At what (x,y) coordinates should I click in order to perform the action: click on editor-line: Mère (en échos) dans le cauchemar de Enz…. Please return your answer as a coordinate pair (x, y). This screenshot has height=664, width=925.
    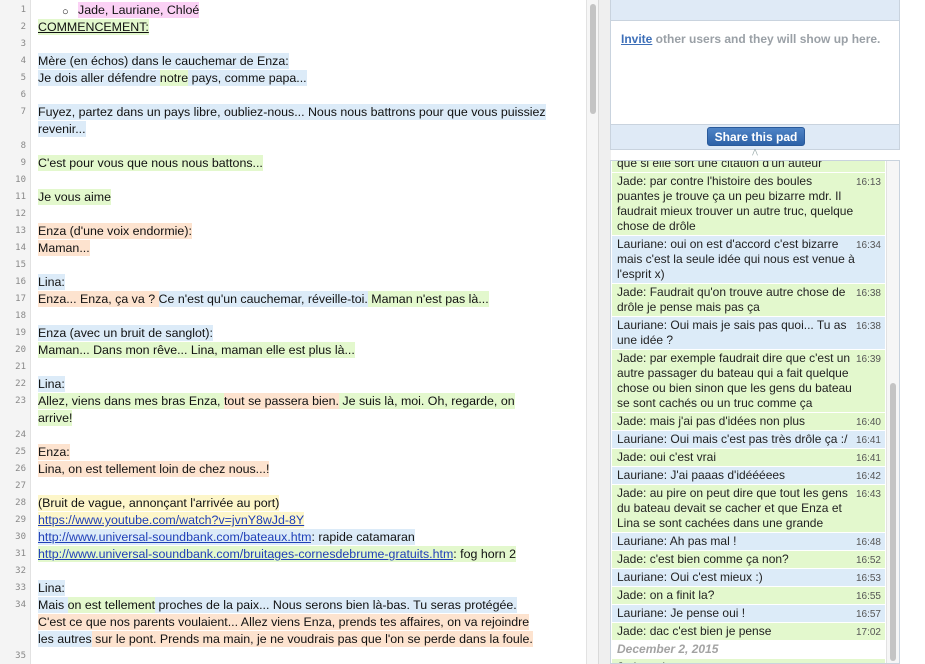
    Looking at the image, I should click on (308, 61).